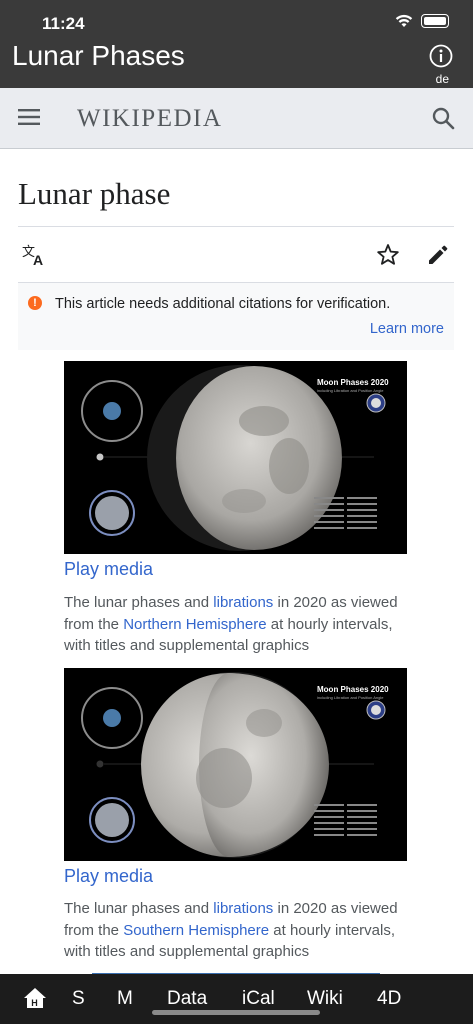 Image resolution: width=473 pixels, height=1024 pixels. What do you see at coordinates (78, 999) in the screenshot?
I see `tab-s: S` at bounding box center [78, 999].